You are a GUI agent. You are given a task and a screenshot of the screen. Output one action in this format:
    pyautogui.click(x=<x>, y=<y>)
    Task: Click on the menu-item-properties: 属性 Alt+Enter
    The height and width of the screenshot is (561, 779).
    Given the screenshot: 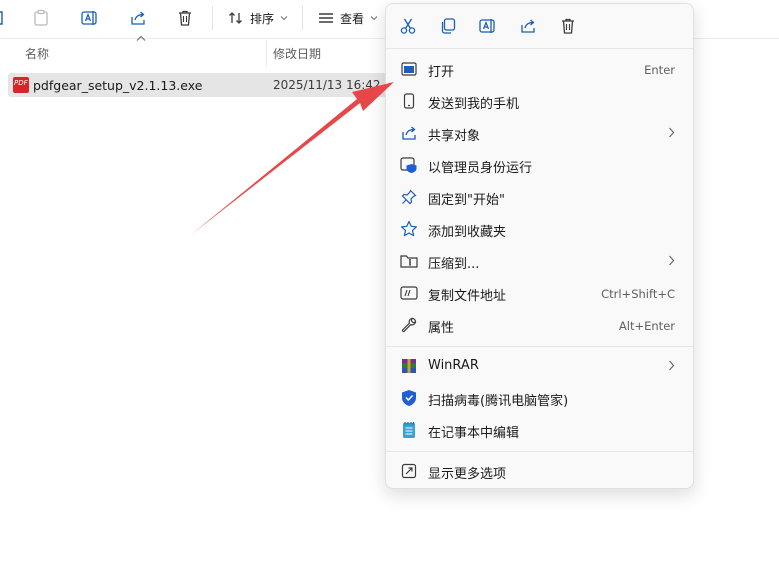 What is the action you would take?
    pyautogui.click(x=539, y=325)
    